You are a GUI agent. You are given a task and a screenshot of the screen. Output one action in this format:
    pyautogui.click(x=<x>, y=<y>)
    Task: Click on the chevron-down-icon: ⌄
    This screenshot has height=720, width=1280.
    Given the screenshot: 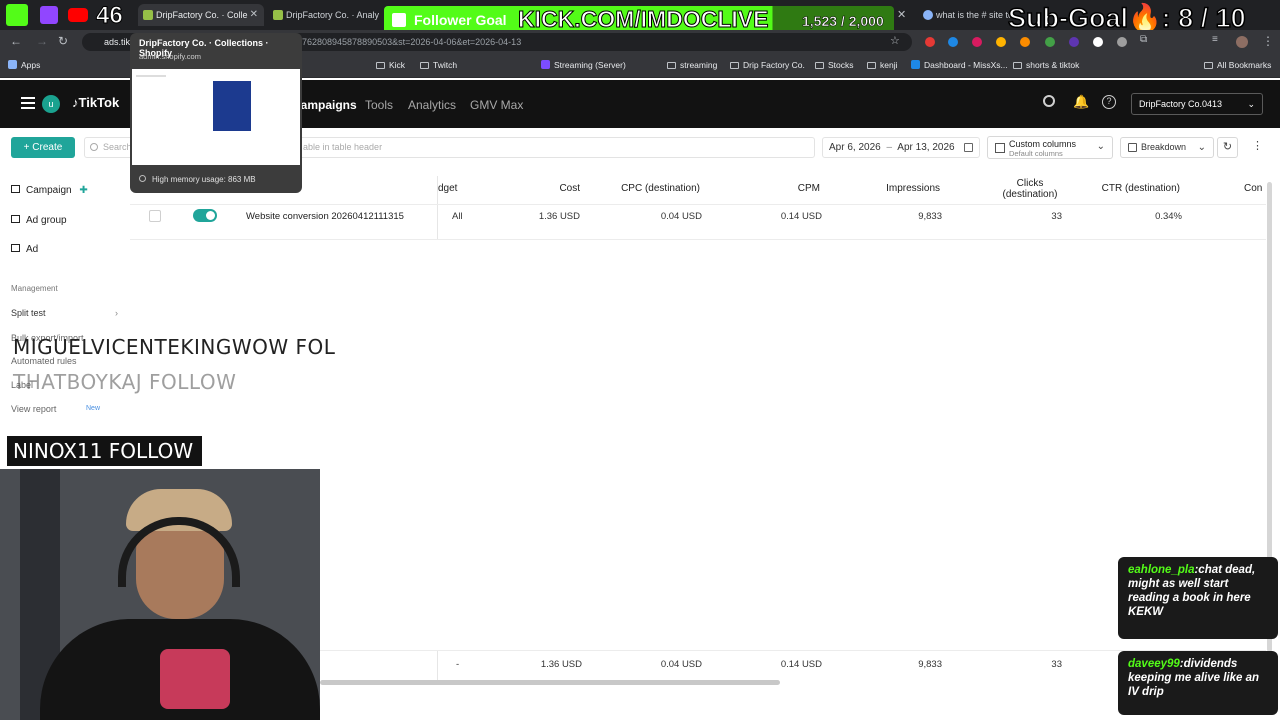 What is the action you would take?
    pyautogui.click(x=1251, y=104)
    